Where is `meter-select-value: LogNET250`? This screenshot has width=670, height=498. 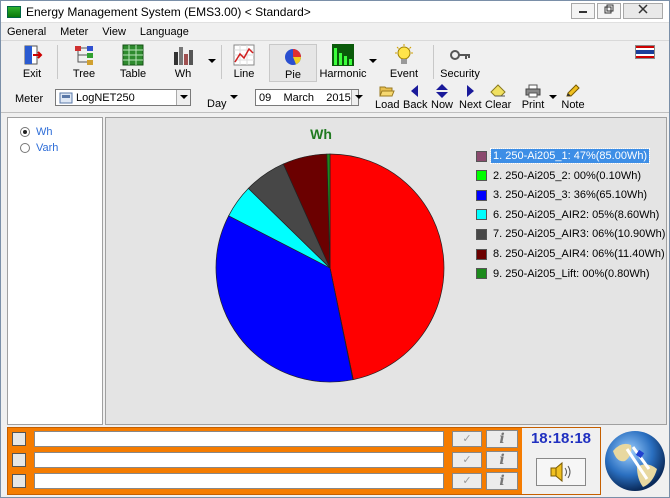 meter-select-value: LogNET250 is located at coordinates (105, 97).